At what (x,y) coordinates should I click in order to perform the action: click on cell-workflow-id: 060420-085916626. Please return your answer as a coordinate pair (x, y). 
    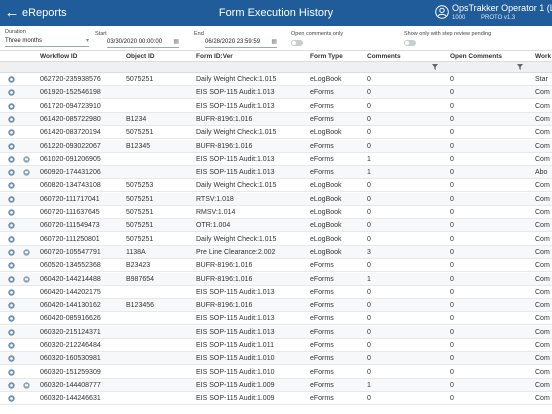
    Looking at the image, I should click on (70, 319).